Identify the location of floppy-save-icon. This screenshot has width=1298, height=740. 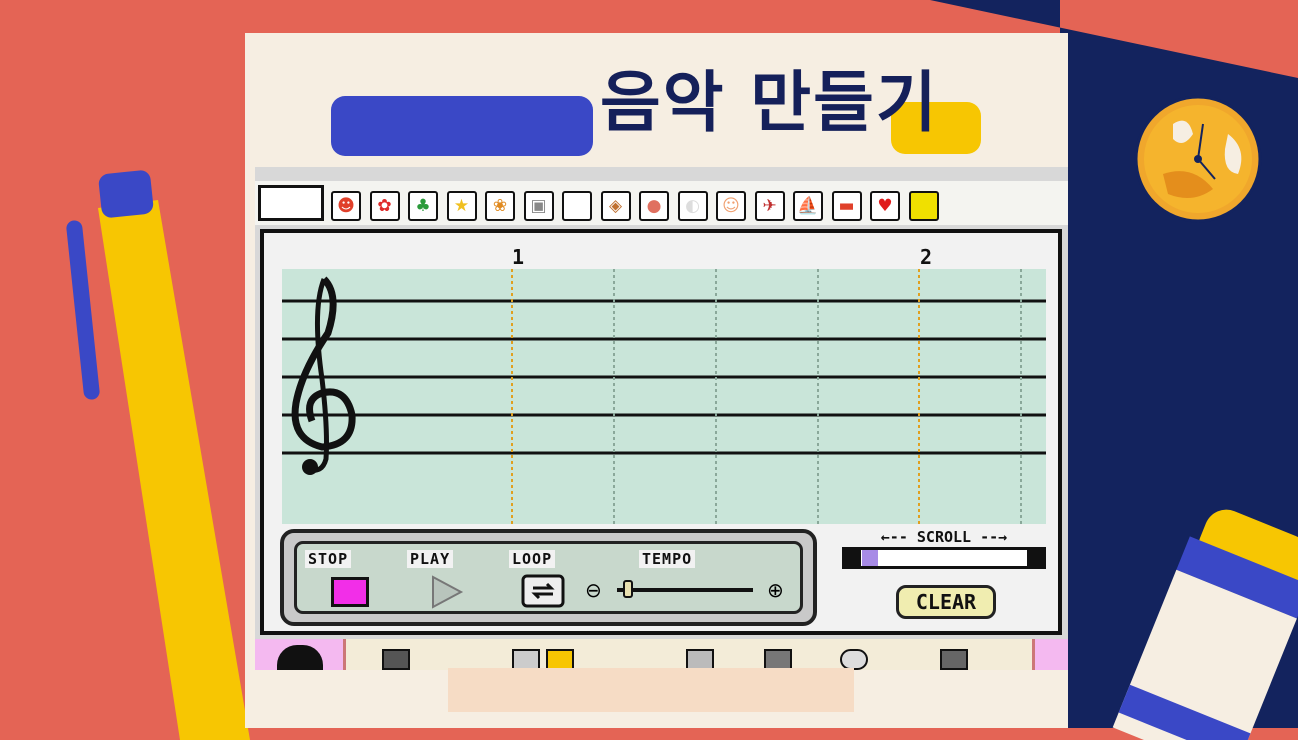
(396, 659).